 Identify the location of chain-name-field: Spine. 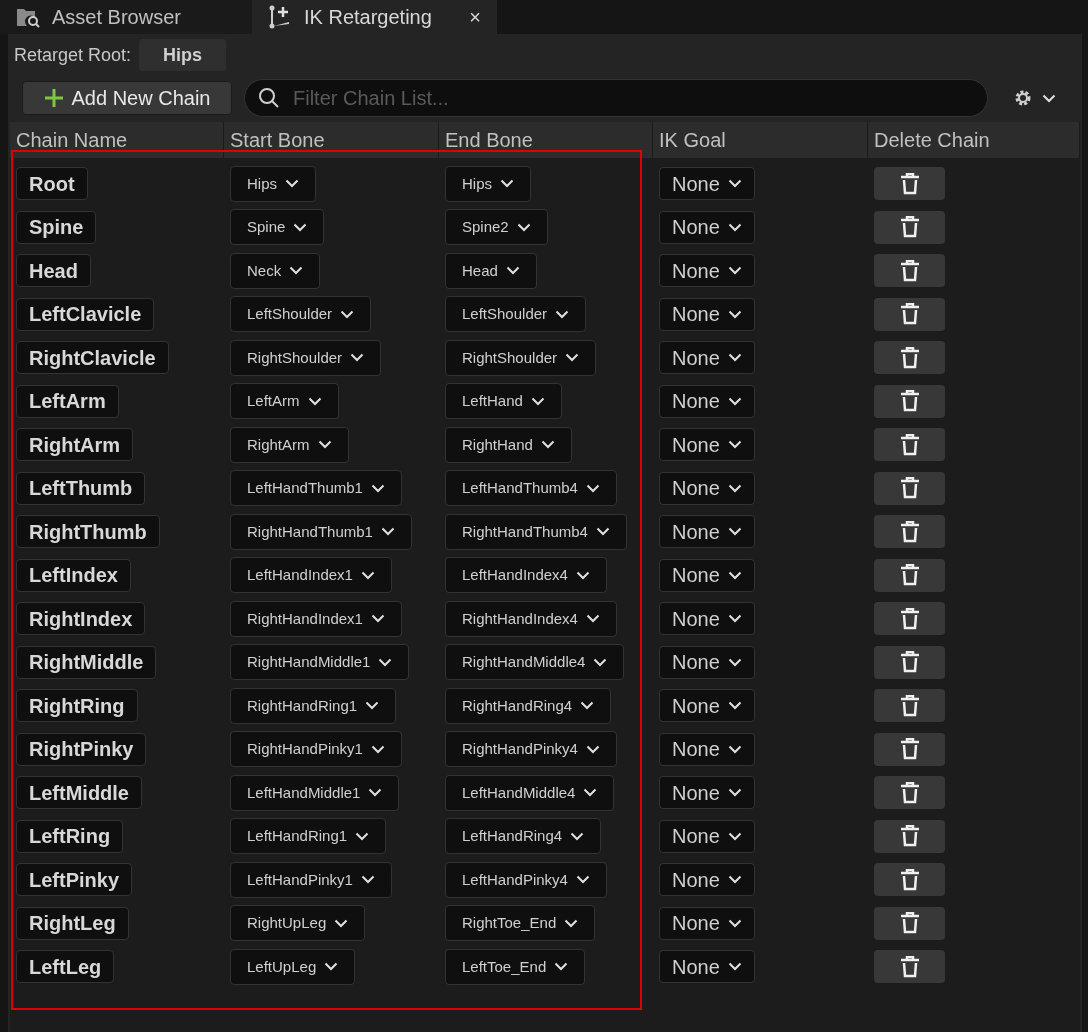
(56, 227).